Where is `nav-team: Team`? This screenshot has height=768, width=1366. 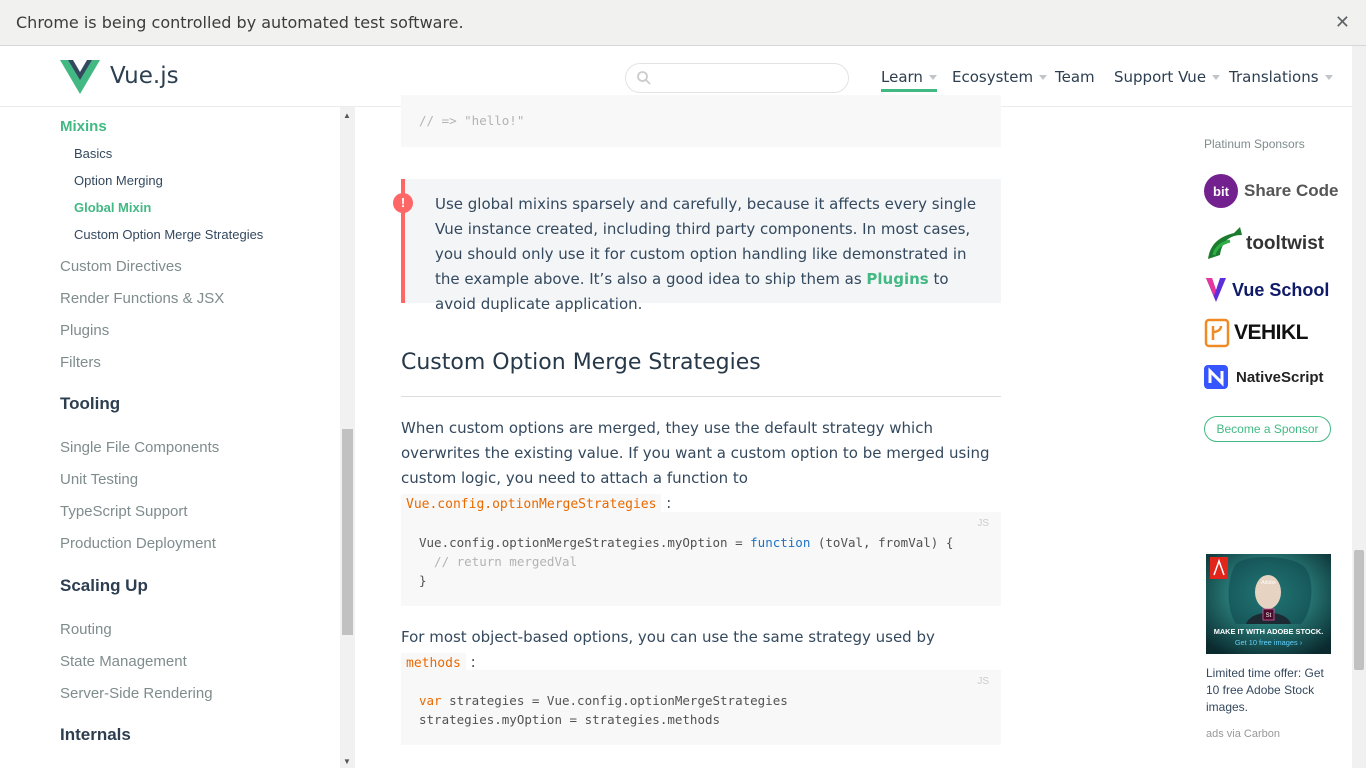
nav-team: Team is located at coordinates (1075, 77).